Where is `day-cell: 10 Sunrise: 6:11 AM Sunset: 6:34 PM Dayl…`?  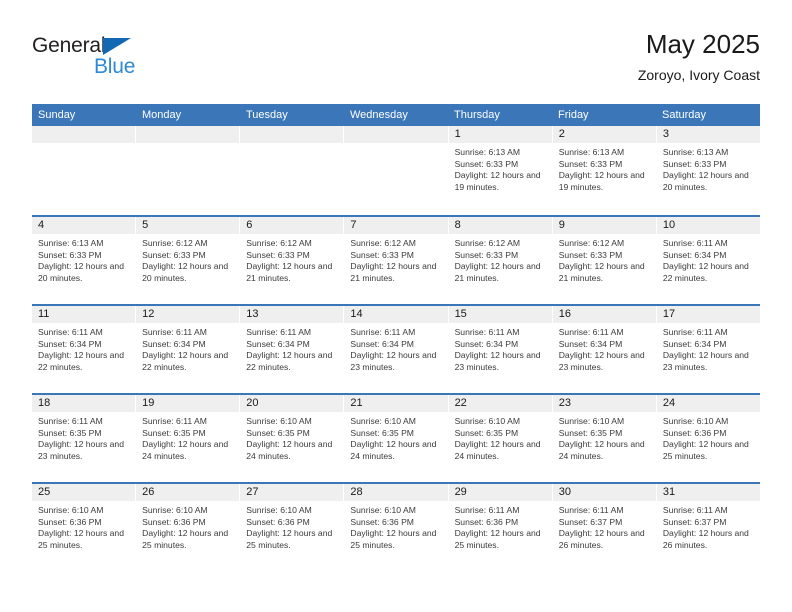 day-cell: 10 Sunrise: 6:11 AM Sunset: 6:34 PM Dayl… is located at coordinates (708, 260).